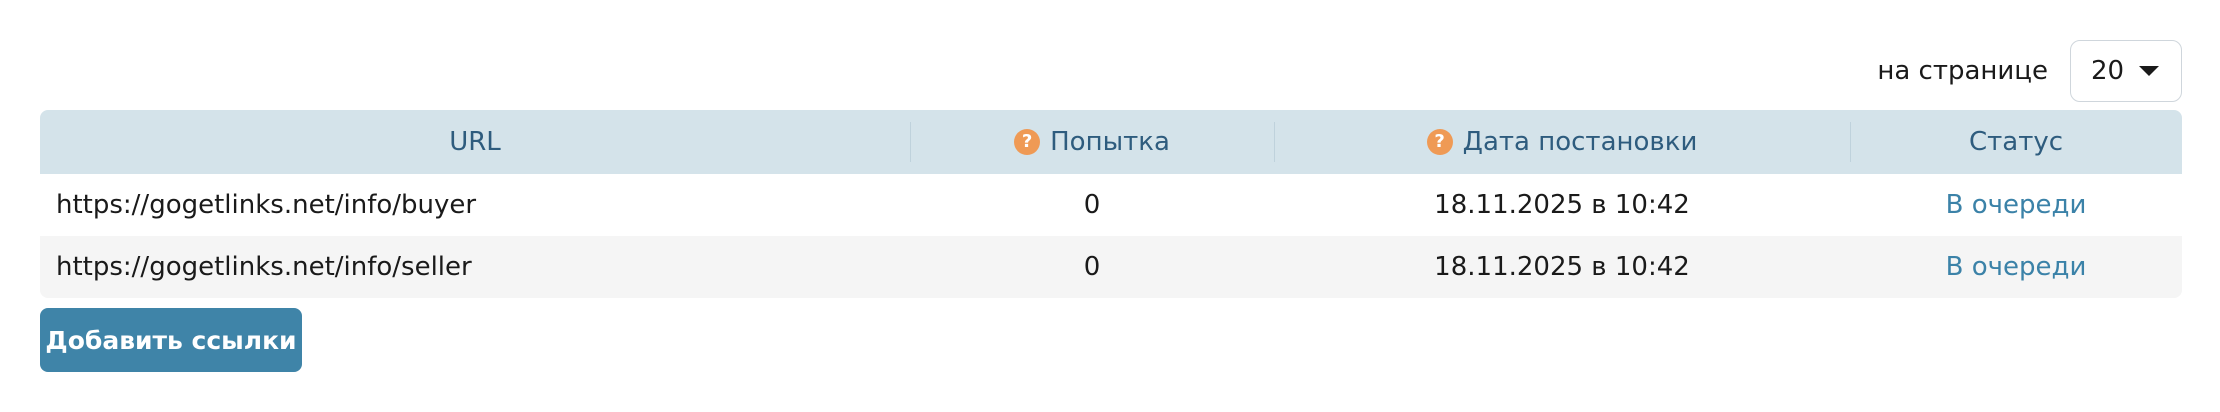  Describe the element at coordinates (2108, 71) in the screenshot. I see `per-page-value: 20` at that location.